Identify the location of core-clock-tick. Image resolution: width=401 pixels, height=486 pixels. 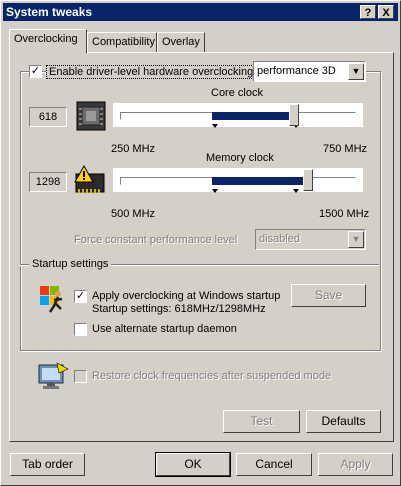
(215, 126).